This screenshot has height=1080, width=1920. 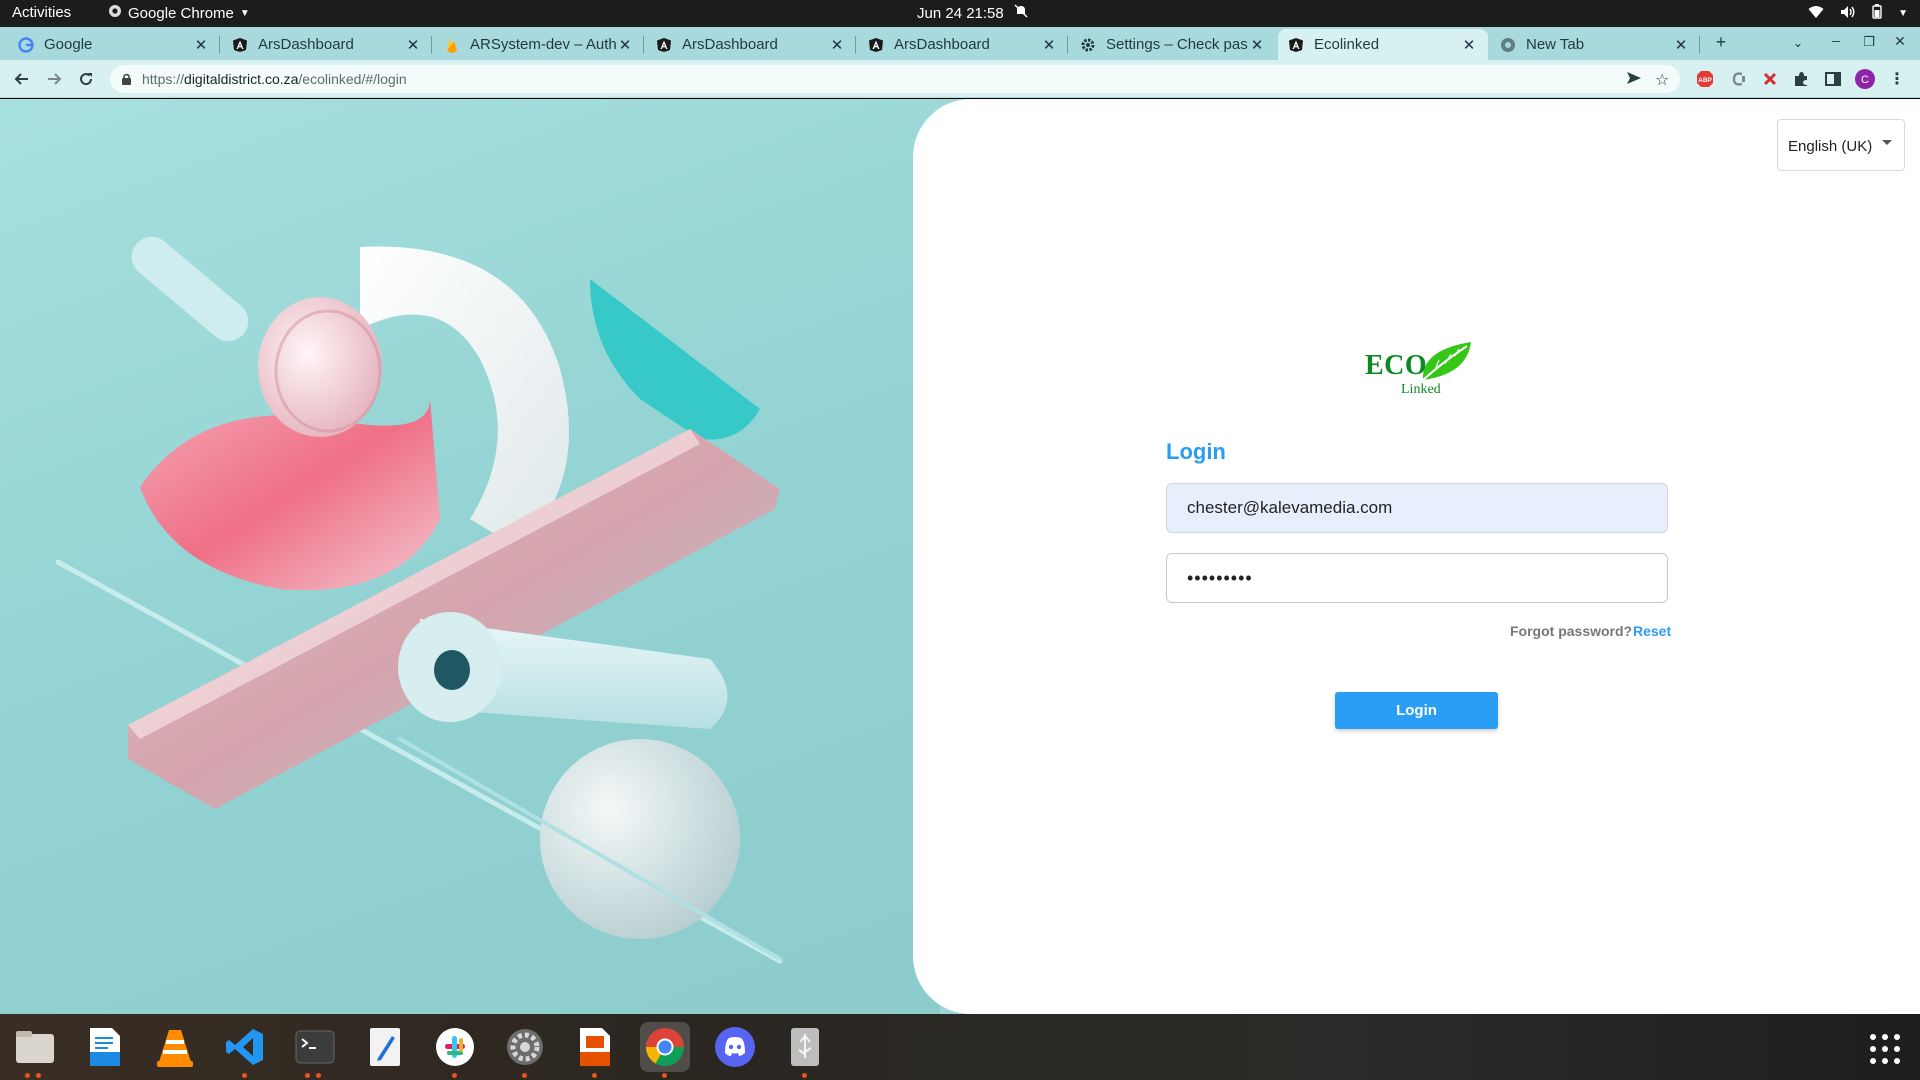 I want to click on volume-icon, so click(x=1848, y=14).